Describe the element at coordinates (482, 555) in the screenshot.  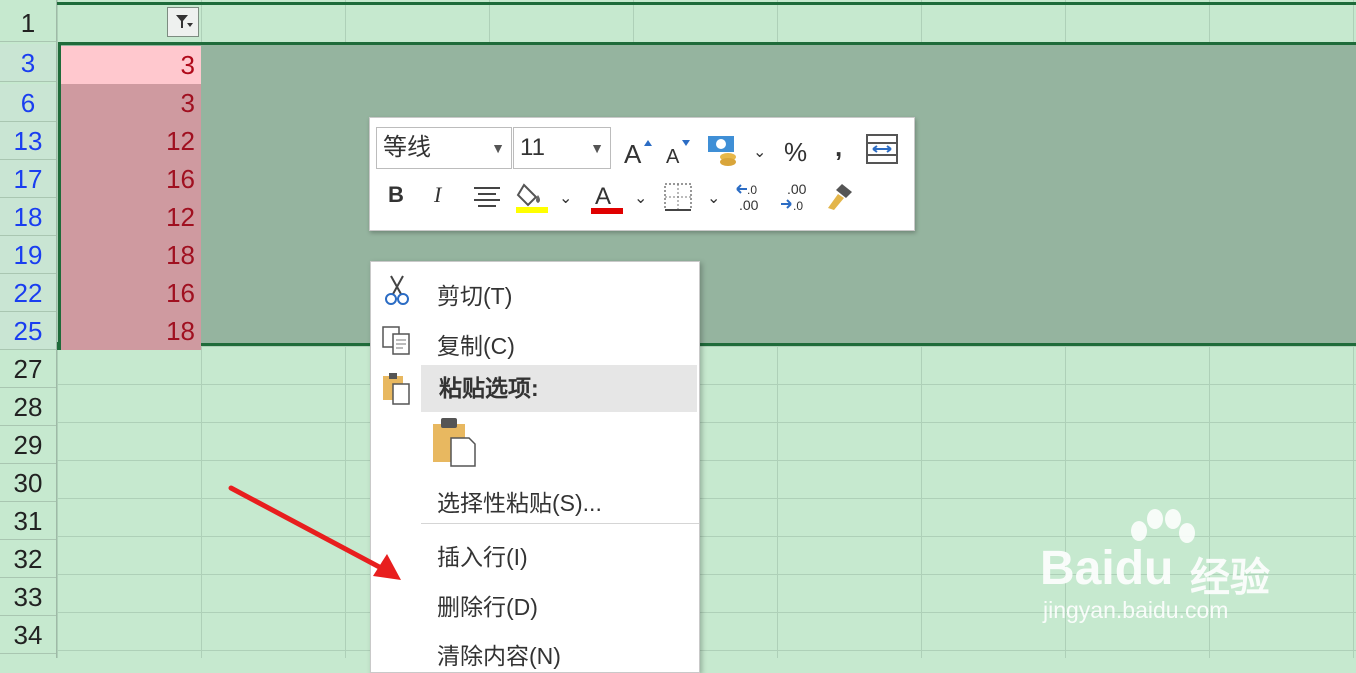
I see `menu-item-insert-row: 插入行(I)` at that location.